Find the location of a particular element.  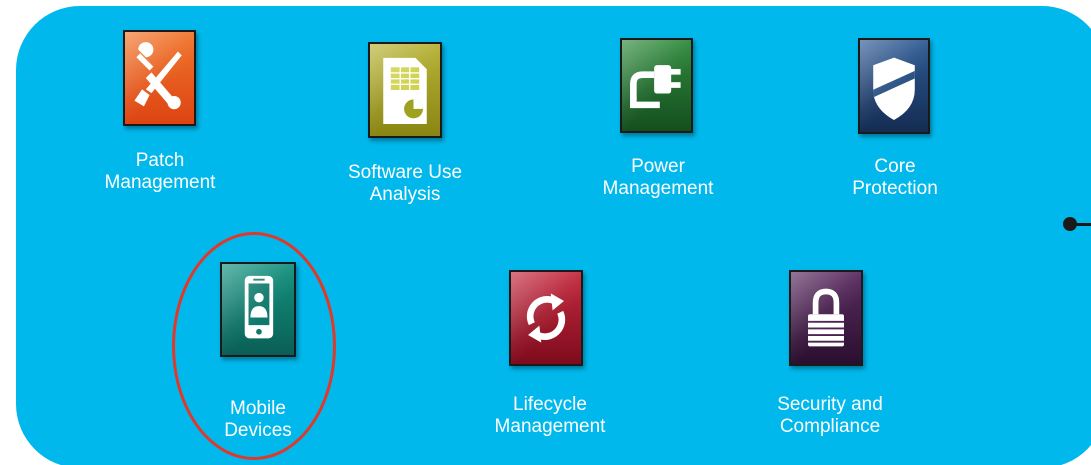

module-label: Power Management is located at coordinates (658, 177).